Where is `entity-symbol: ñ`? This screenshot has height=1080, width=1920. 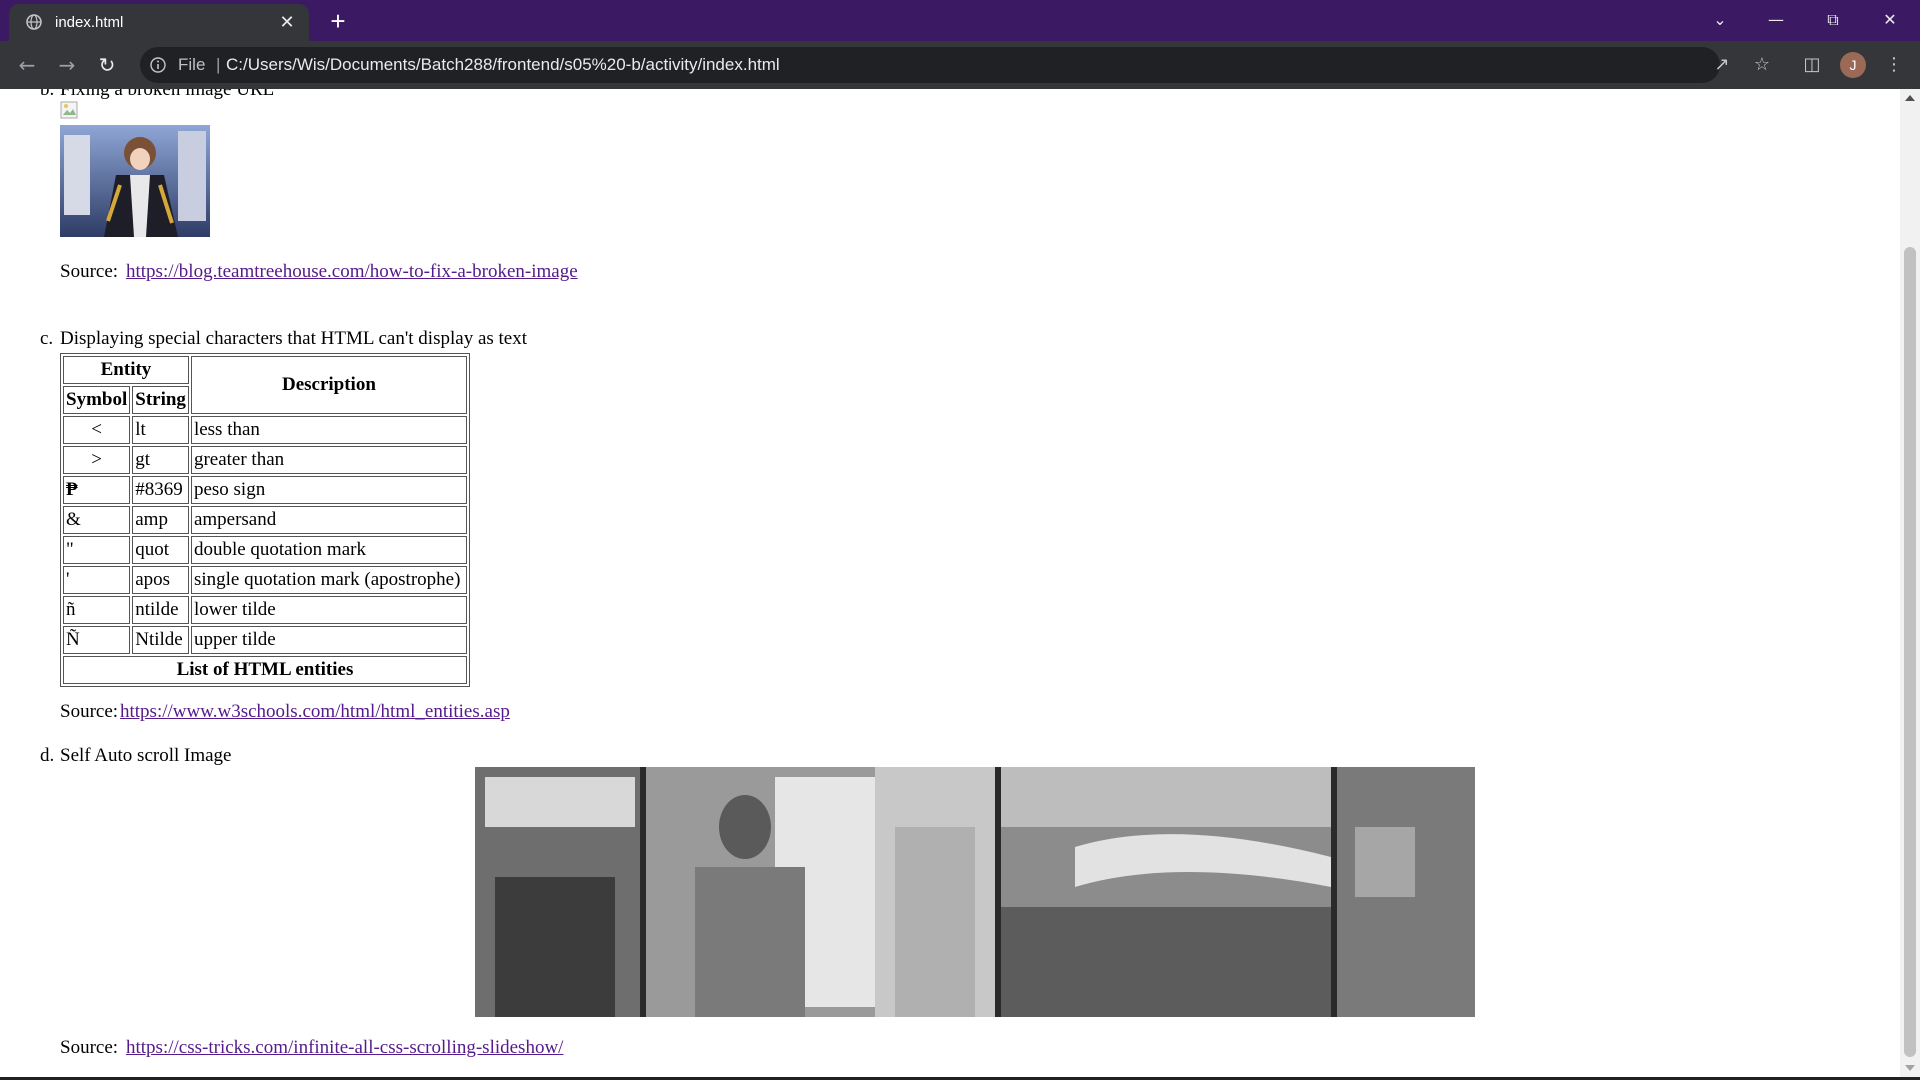 entity-symbol: ñ is located at coordinates (97, 610).